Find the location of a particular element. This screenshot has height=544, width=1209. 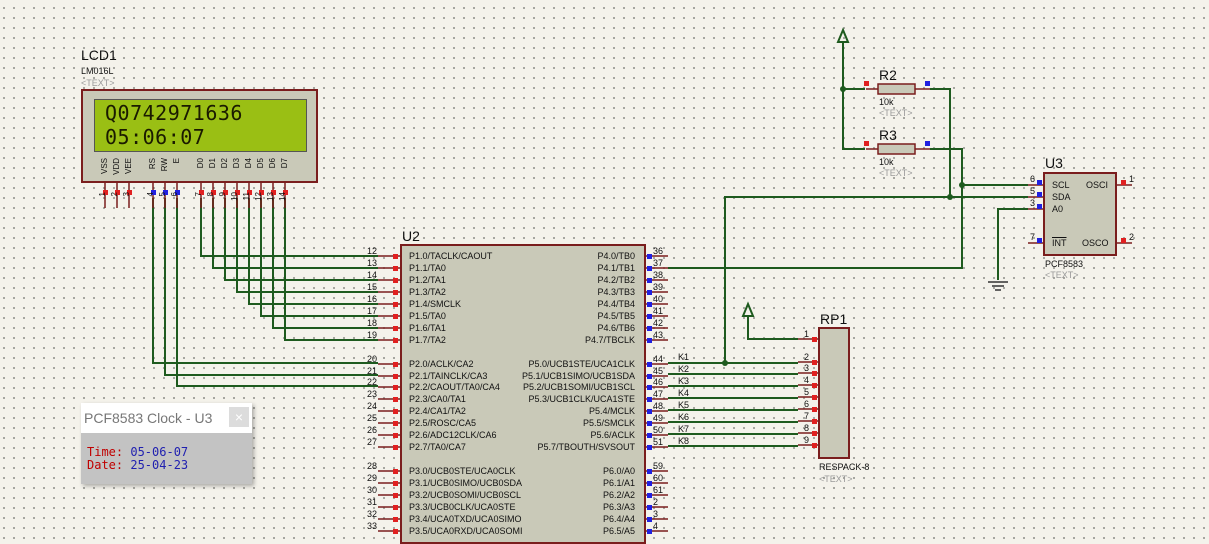

u2-right-pin-number: 45 is located at coordinates (658, 371).